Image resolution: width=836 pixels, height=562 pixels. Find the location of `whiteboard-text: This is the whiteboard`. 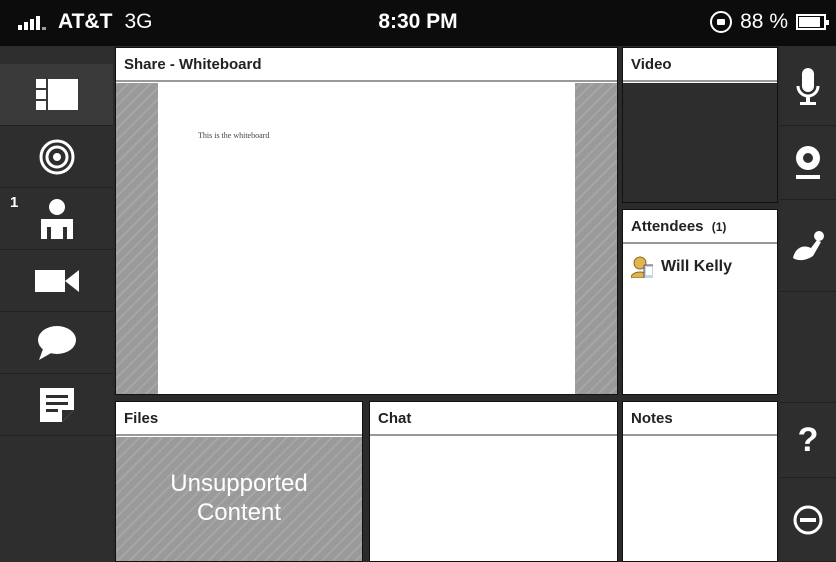

whiteboard-text: This is the whiteboard is located at coordinates (234, 135).